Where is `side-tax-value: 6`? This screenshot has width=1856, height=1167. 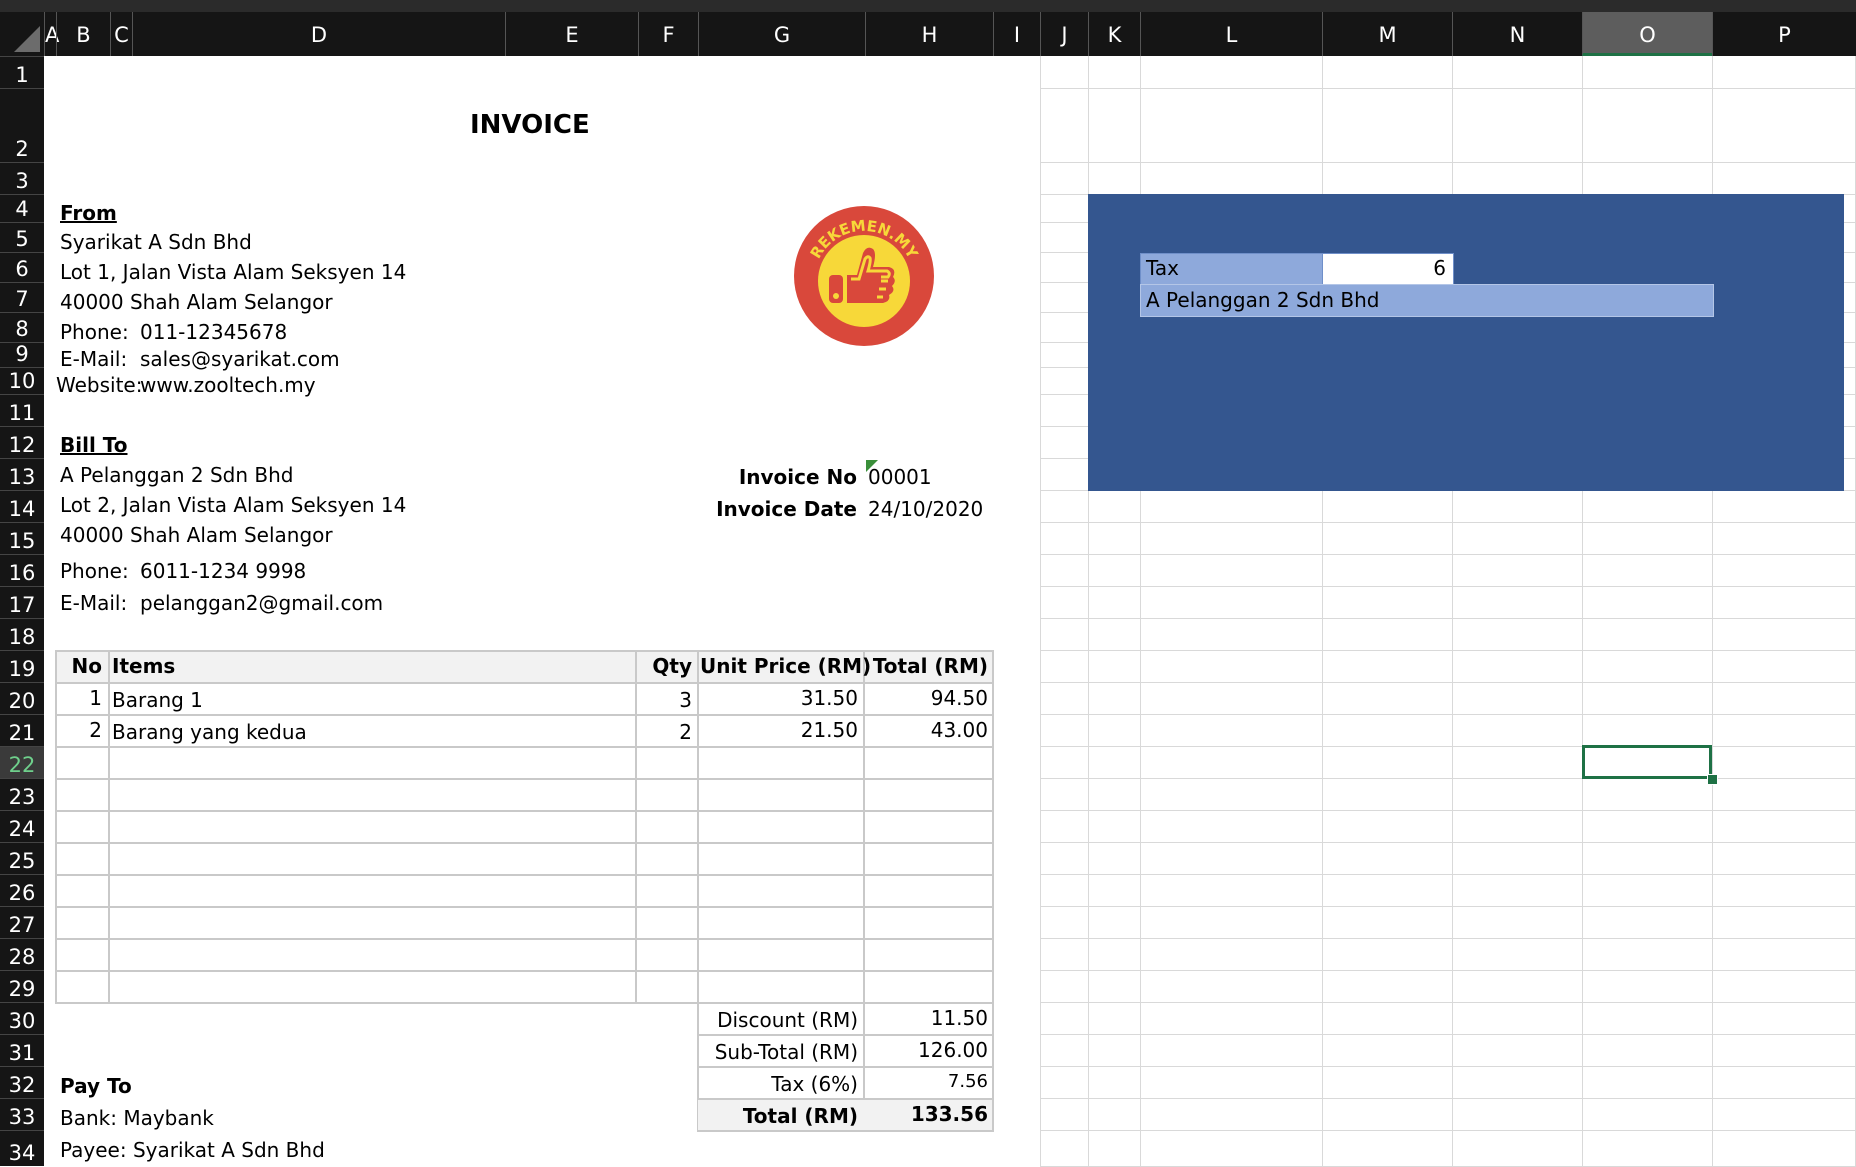 side-tax-value: 6 is located at coordinates (1439, 268).